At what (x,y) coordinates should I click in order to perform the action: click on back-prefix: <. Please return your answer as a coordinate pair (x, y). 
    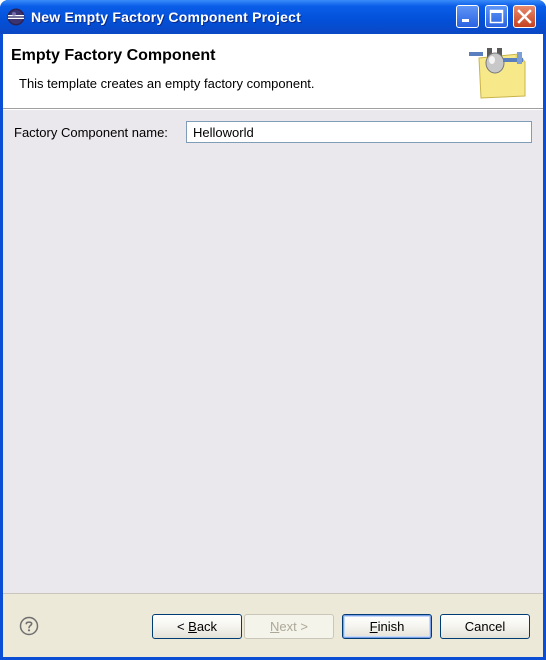
    Looking at the image, I should click on (182, 626).